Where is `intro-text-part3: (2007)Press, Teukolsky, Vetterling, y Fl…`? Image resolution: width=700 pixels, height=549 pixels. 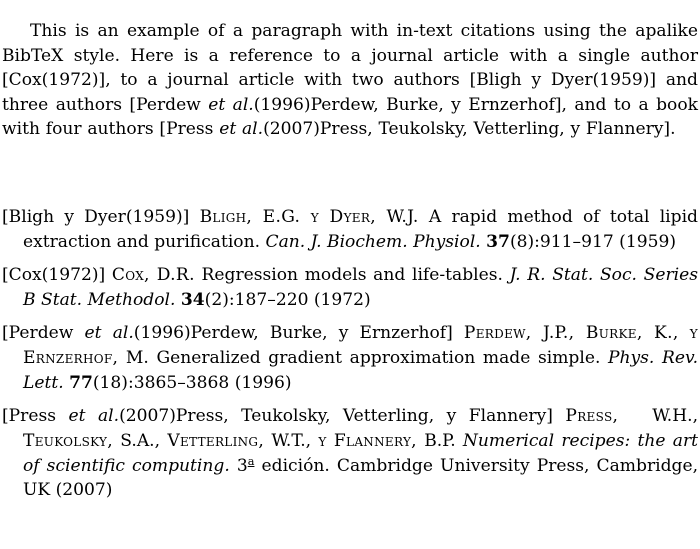 intro-text-part3: (2007)Press, Teukolsky, Vetterling, y Fl… is located at coordinates (469, 129).